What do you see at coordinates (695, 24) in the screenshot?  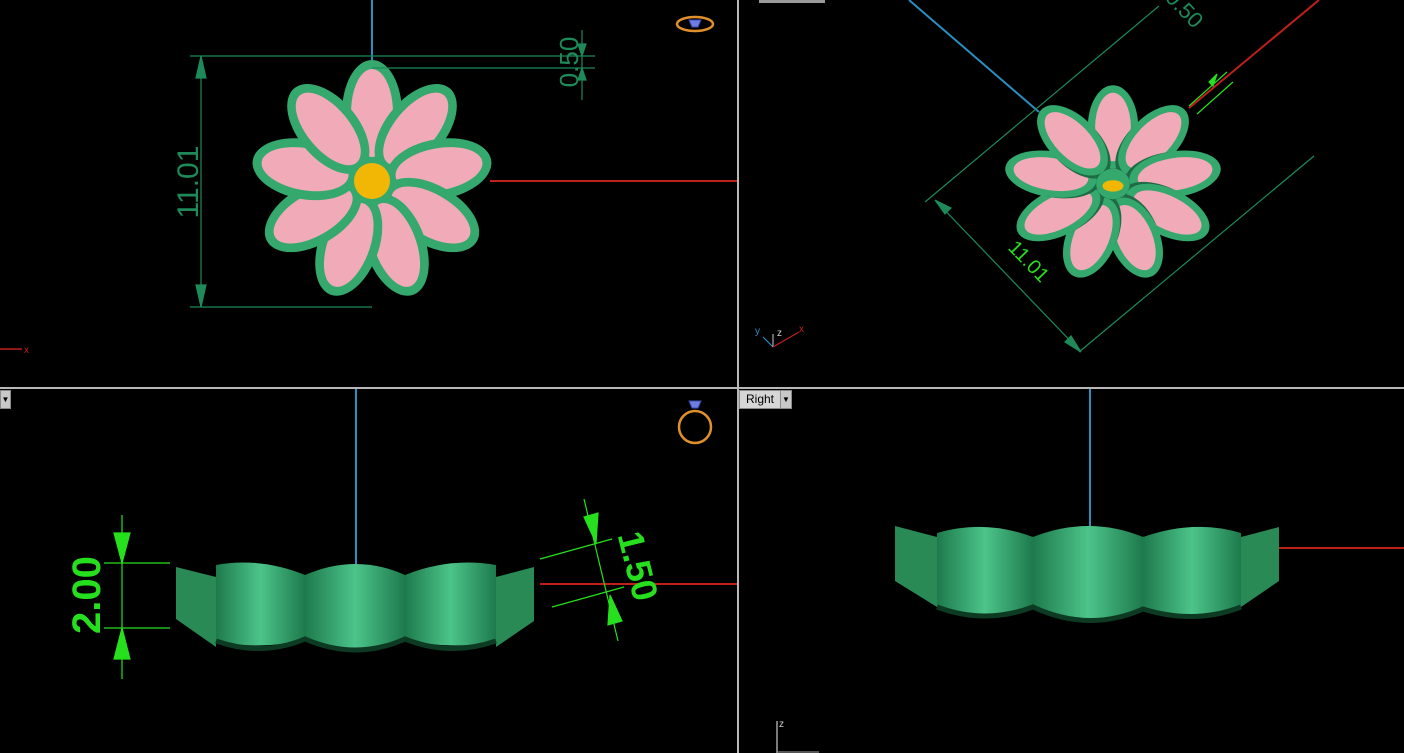 I see `ring-gem-icon` at bounding box center [695, 24].